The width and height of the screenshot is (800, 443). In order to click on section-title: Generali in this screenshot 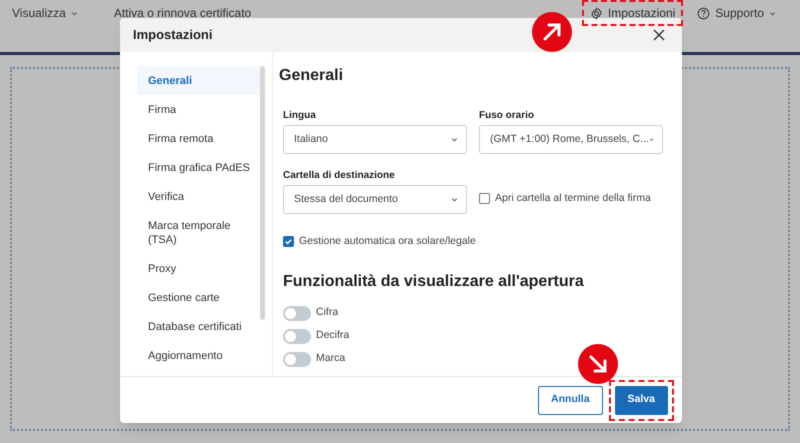, I will do `click(311, 76)`.